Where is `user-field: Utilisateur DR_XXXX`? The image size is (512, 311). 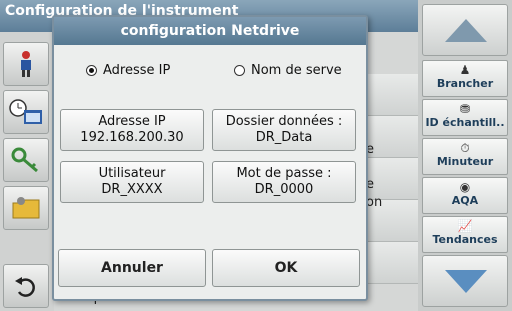 user-field: Utilisateur DR_XXXX is located at coordinates (132, 182).